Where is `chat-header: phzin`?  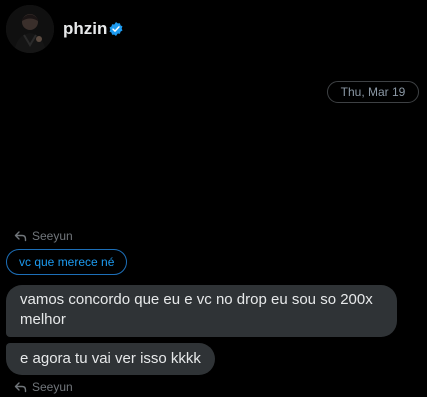
chat-header: phzin is located at coordinates (213, 29).